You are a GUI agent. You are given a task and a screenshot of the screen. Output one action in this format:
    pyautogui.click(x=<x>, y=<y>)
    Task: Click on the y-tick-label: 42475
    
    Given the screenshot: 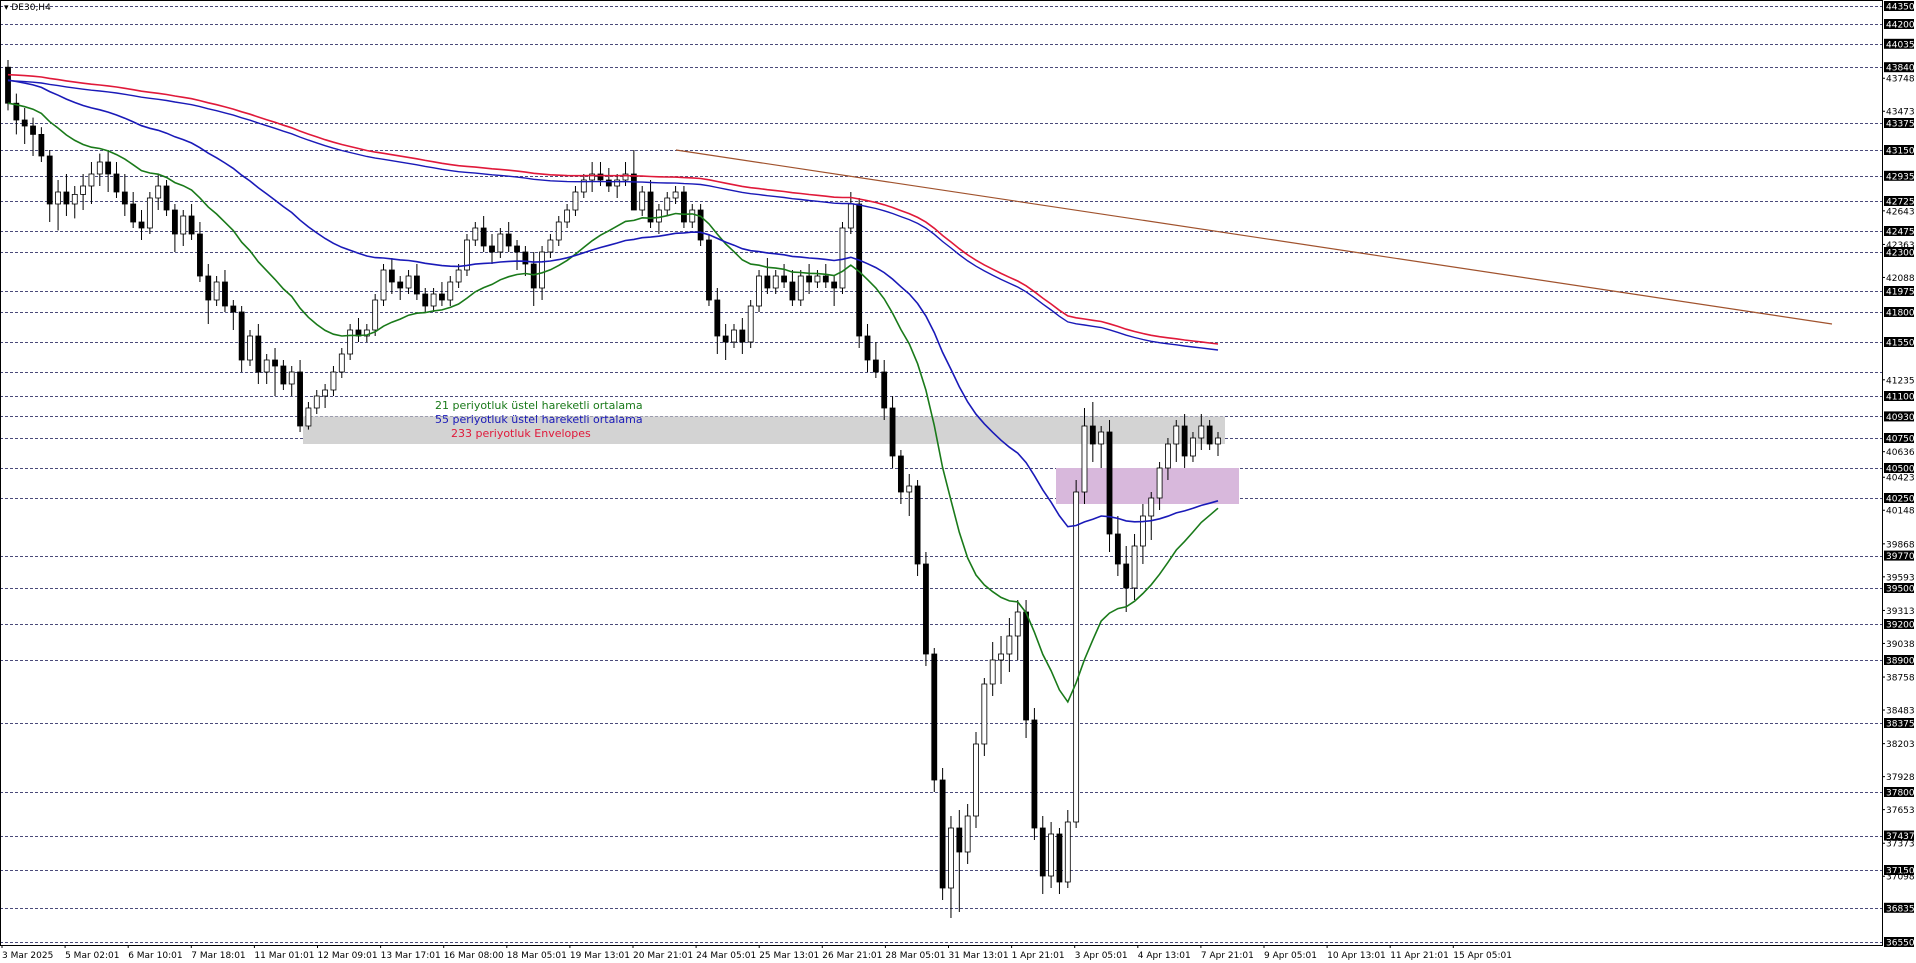 What is the action you would take?
    pyautogui.click(x=1900, y=233)
    